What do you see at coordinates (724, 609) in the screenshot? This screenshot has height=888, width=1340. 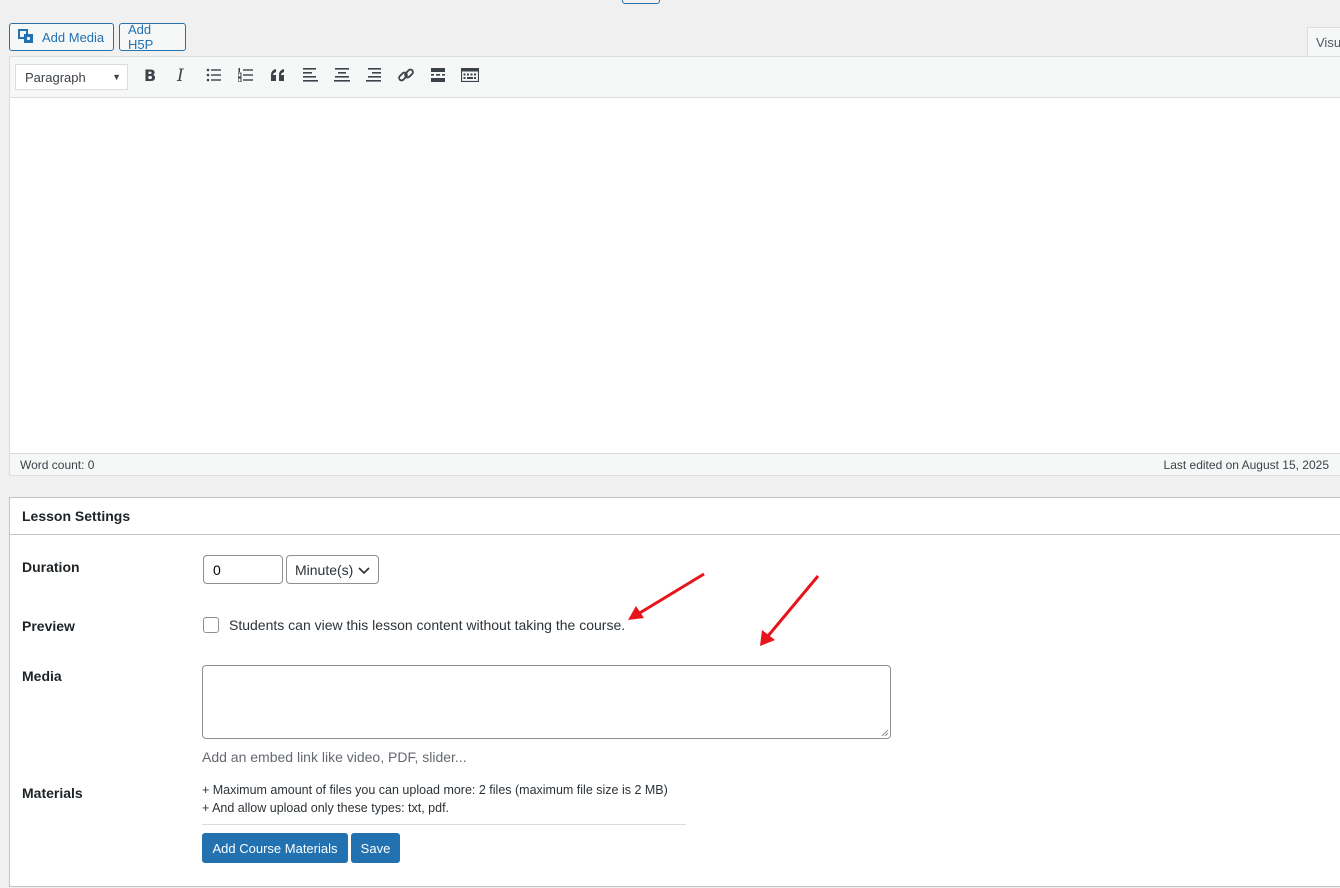 I see `annotation-arrows` at bounding box center [724, 609].